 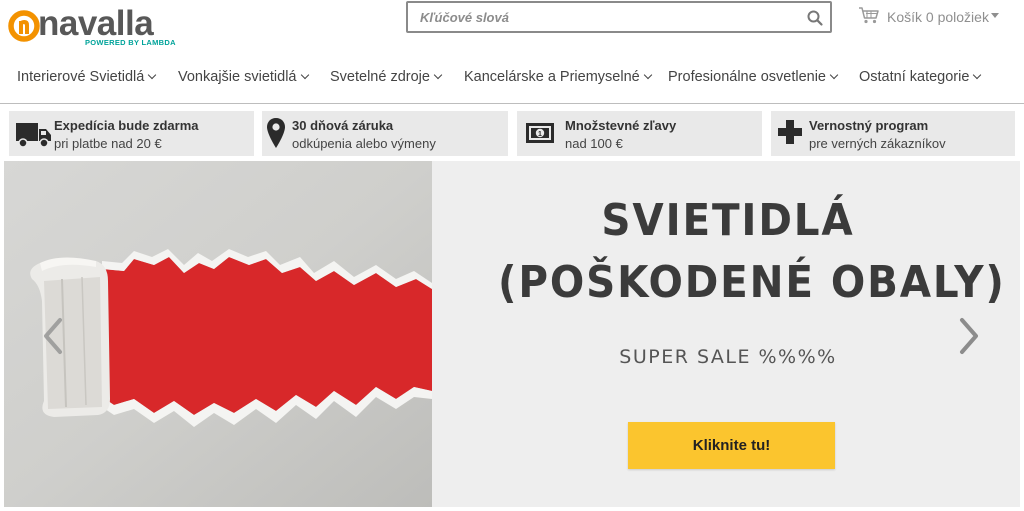 I want to click on logo: navalla POWERED BY LAMBDA, so click(x=95, y=26).